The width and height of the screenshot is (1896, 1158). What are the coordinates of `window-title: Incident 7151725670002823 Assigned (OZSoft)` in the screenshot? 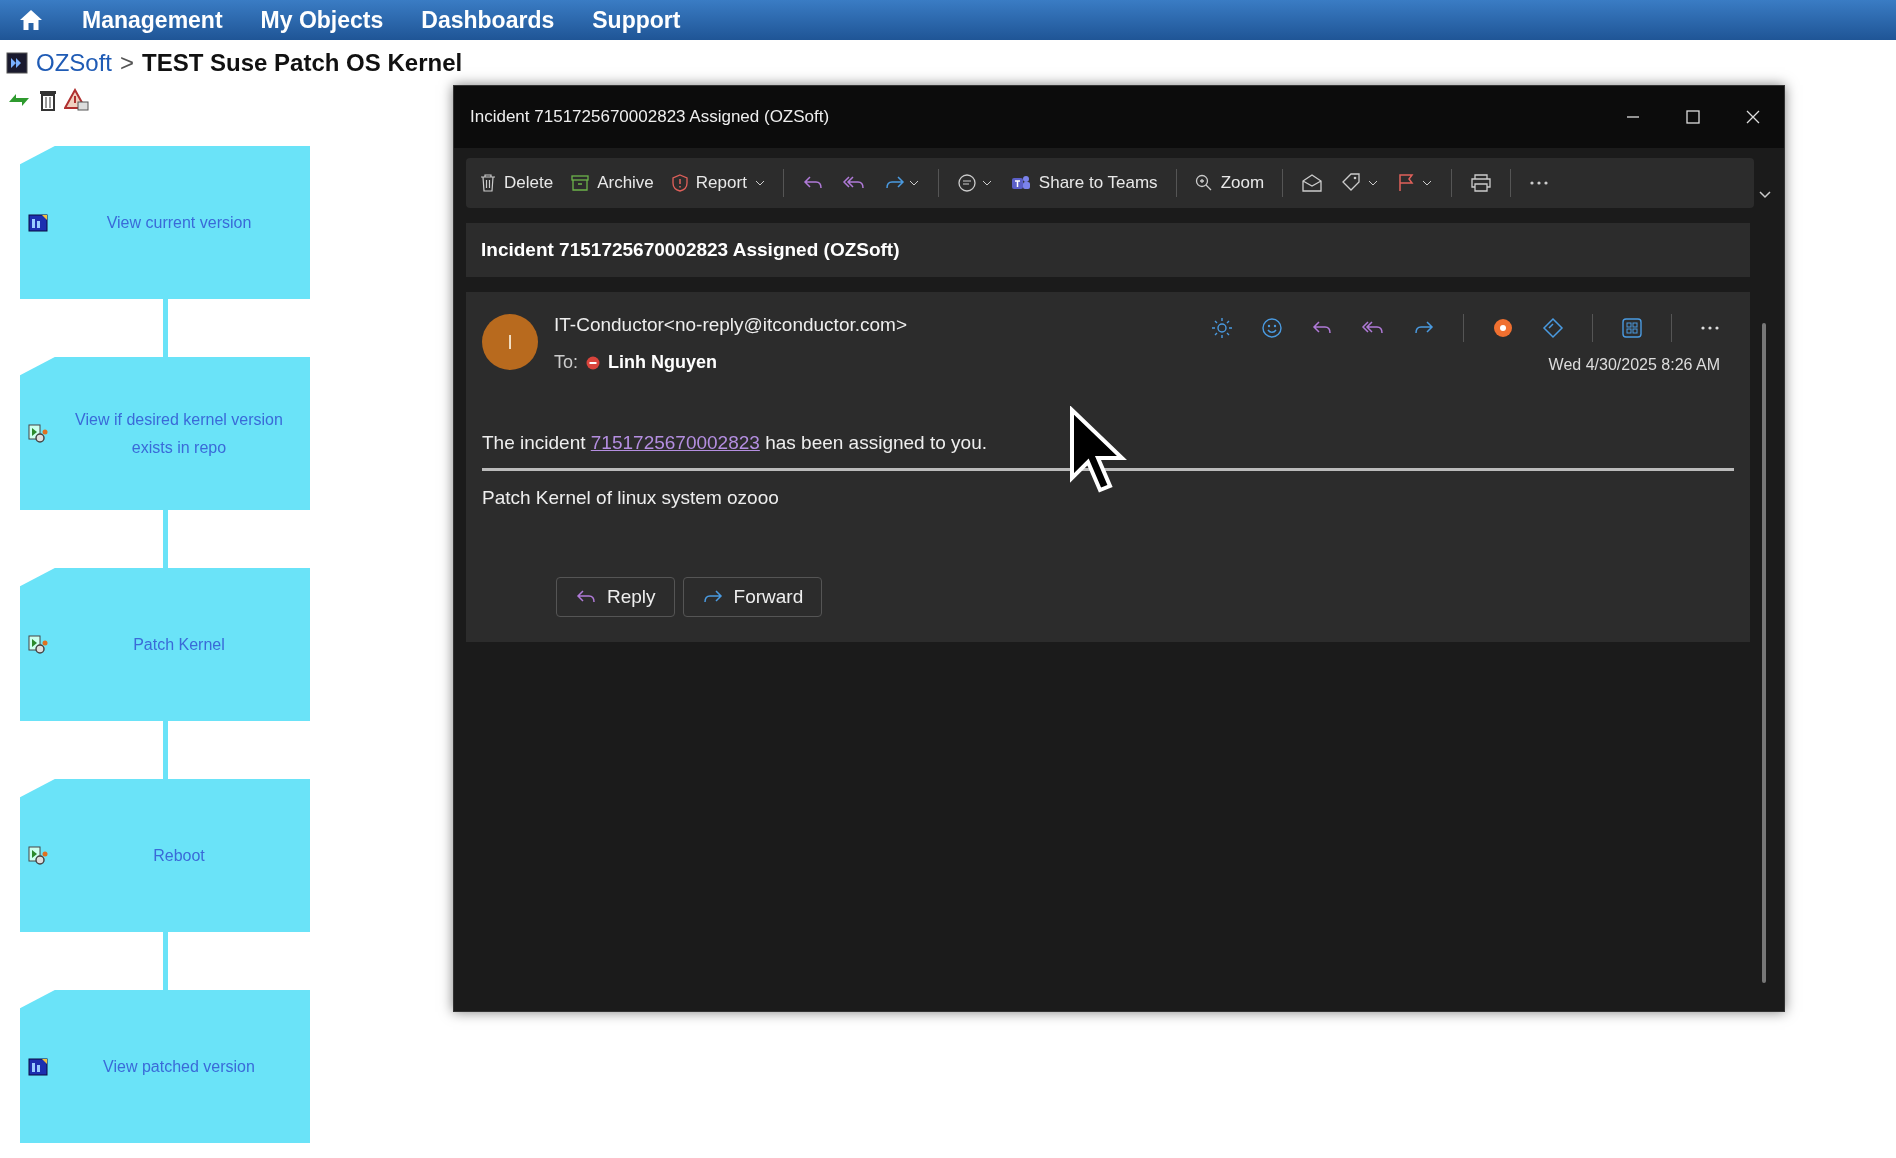 It's located at (650, 117).